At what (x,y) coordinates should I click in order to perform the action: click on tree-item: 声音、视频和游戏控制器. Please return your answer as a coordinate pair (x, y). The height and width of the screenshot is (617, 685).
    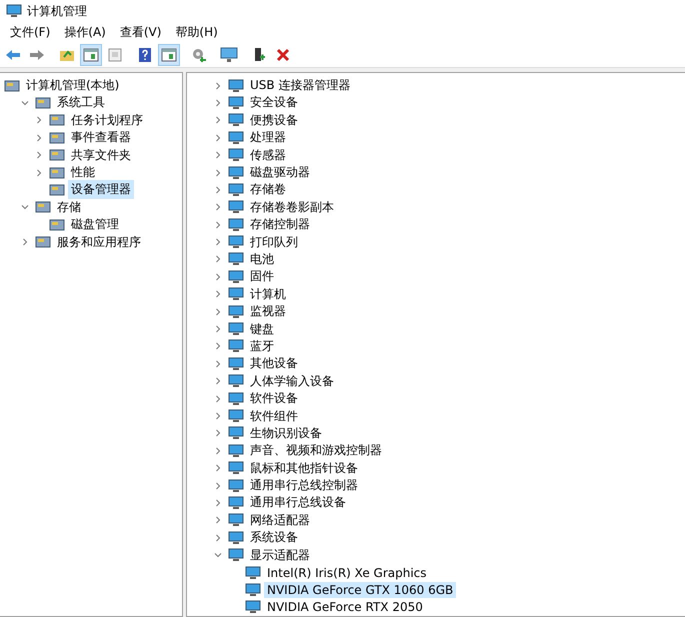
    Looking at the image, I should click on (316, 450).